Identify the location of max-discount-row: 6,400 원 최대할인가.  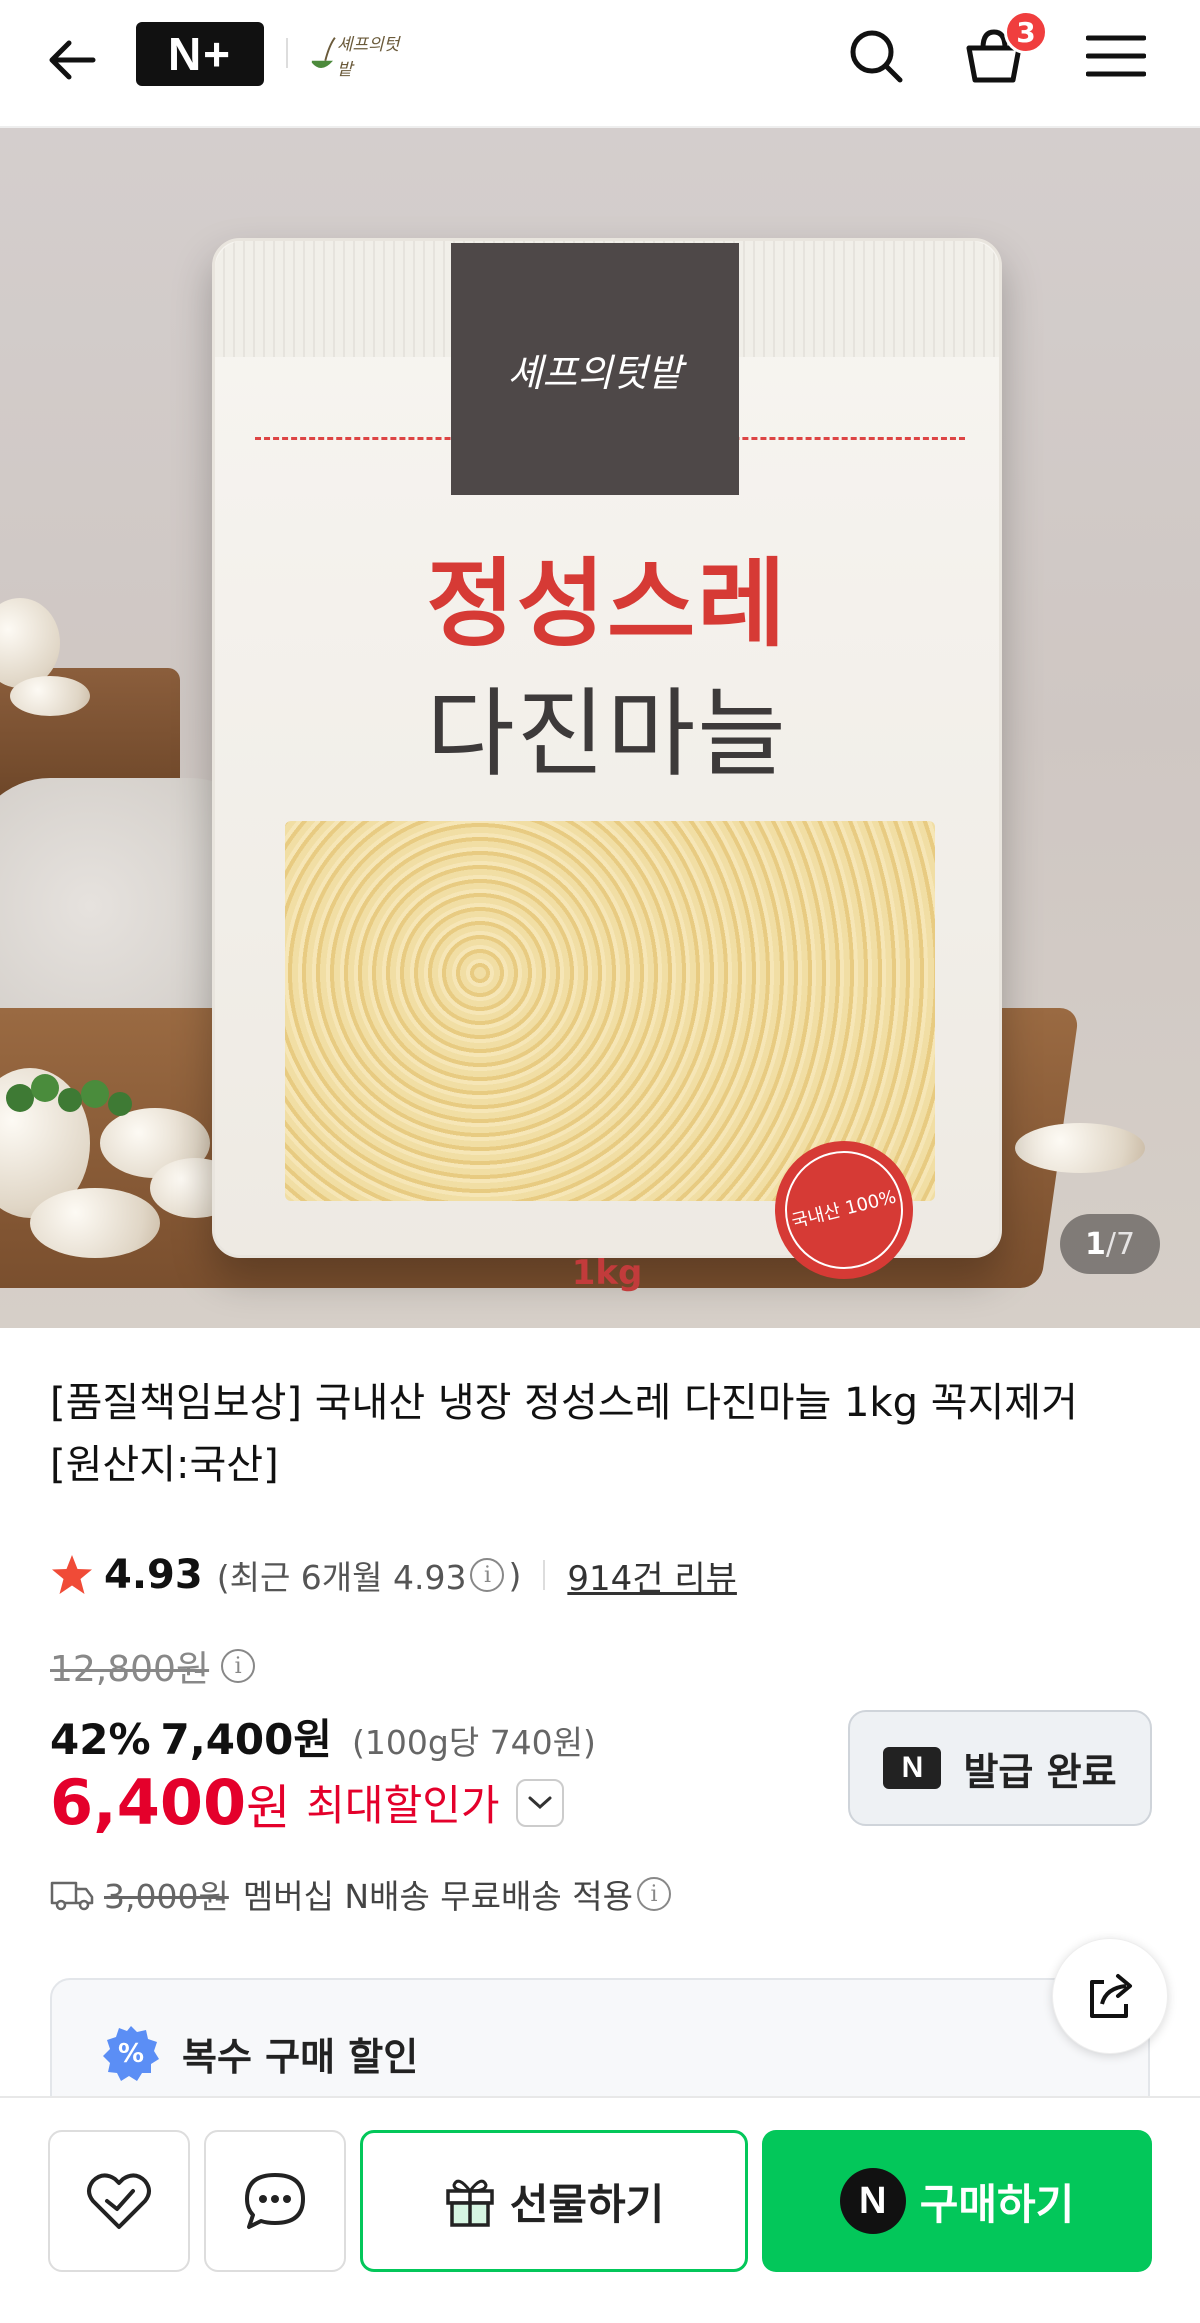
(307, 1802).